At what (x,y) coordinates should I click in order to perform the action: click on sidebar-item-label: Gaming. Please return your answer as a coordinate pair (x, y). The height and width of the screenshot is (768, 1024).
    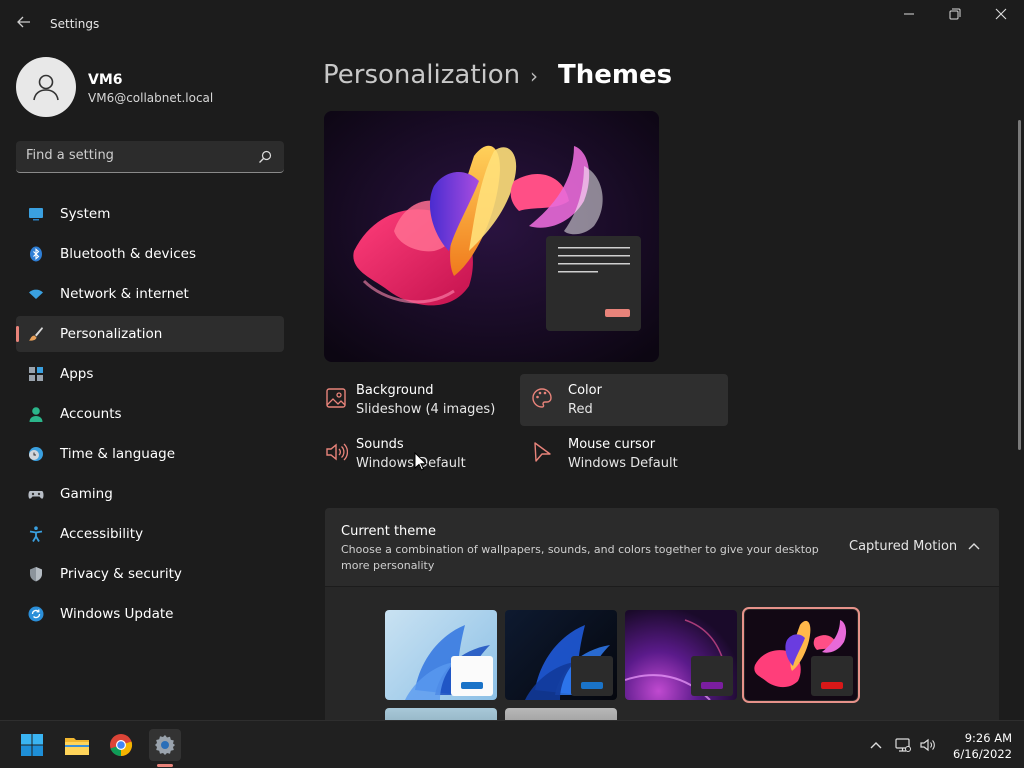
    Looking at the image, I should click on (86, 494).